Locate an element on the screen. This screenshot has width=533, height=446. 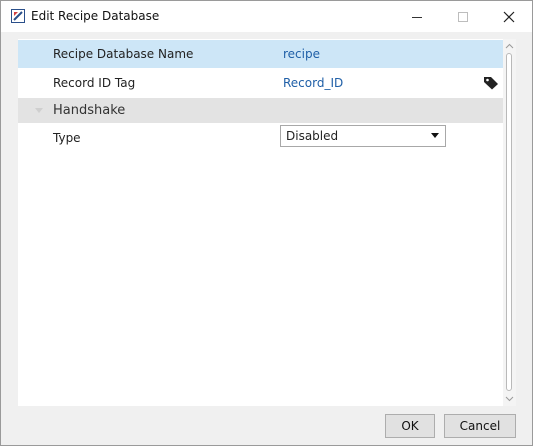
maximize-button is located at coordinates (463, 16).